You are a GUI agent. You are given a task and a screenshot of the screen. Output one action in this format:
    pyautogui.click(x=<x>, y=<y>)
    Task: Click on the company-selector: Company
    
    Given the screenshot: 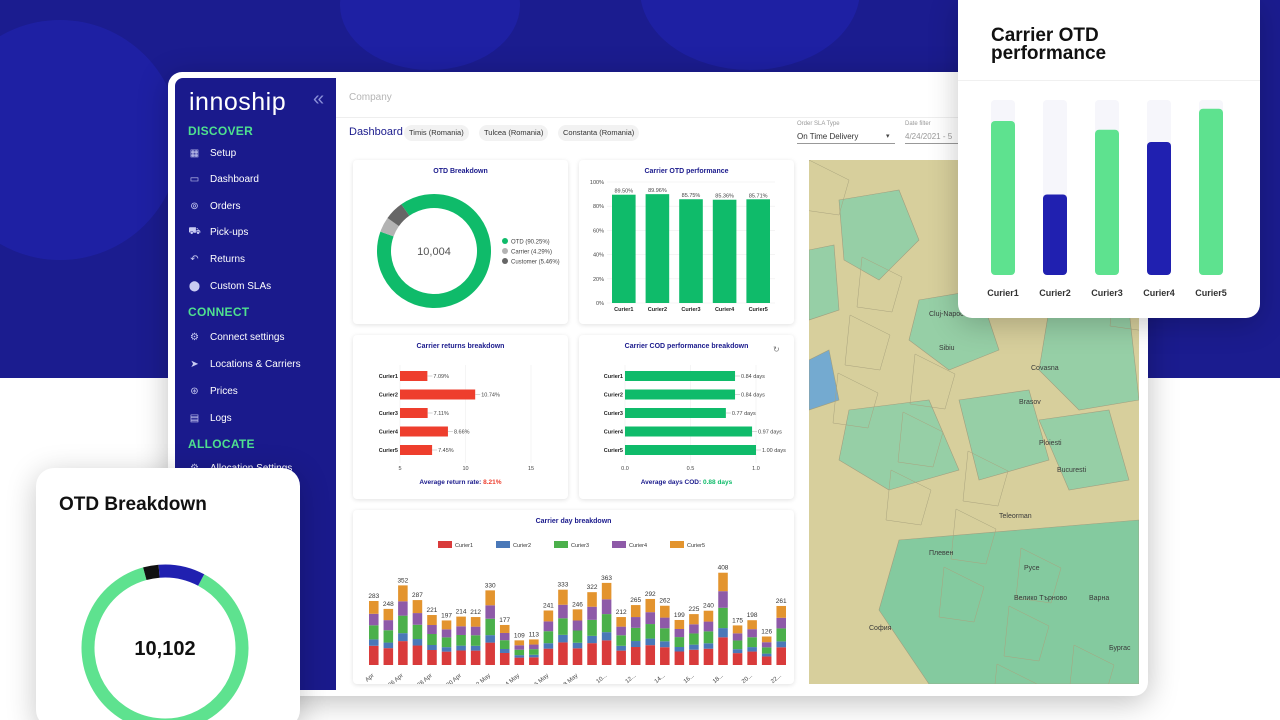 What is the action you would take?
    pyautogui.click(x=370, y=97)
    